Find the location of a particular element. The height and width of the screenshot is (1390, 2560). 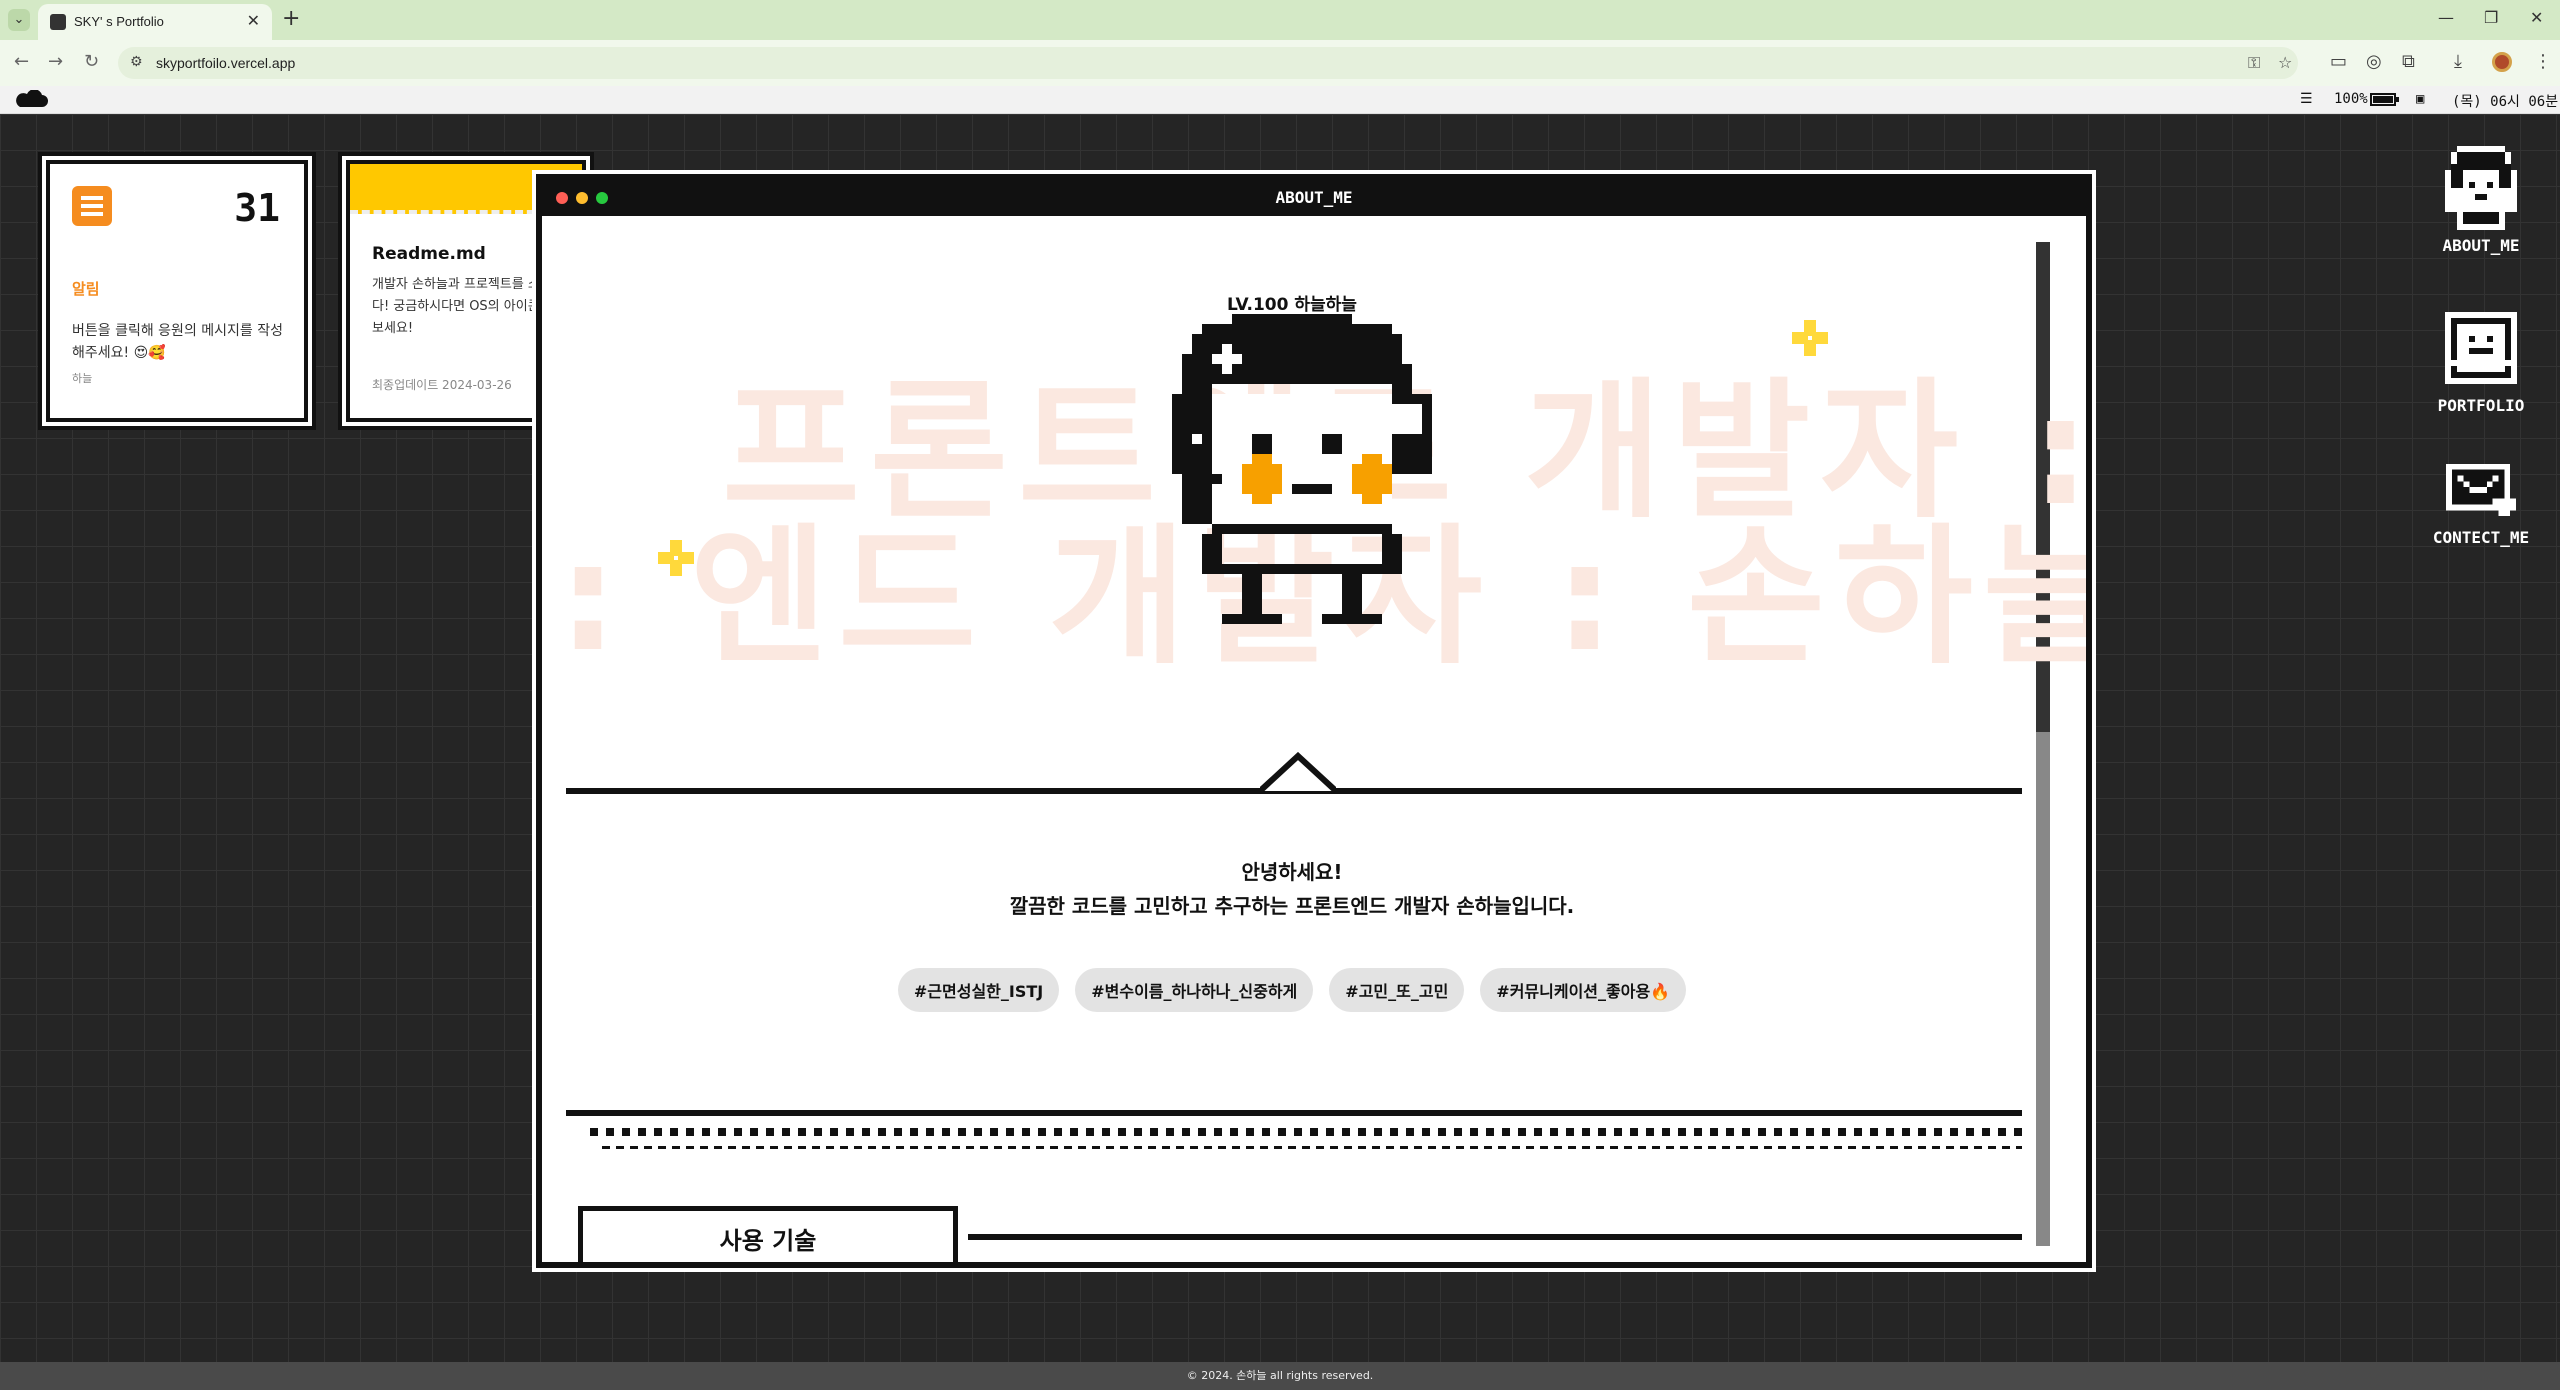

window-title: ABOUT_ME is located at coordinates (1314, 197).